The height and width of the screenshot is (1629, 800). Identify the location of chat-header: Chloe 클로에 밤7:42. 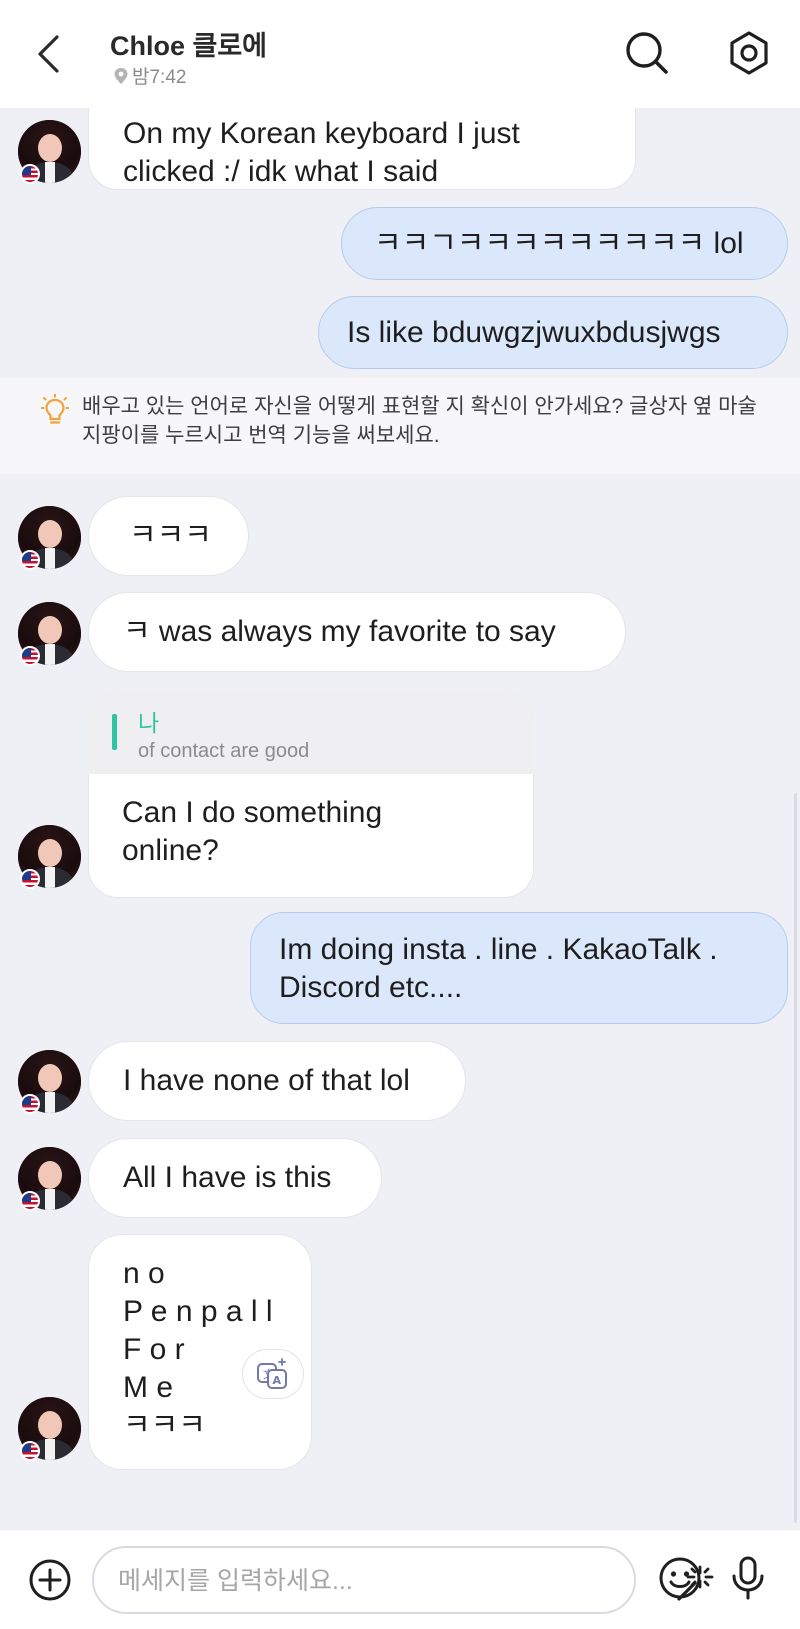
(400, 54).